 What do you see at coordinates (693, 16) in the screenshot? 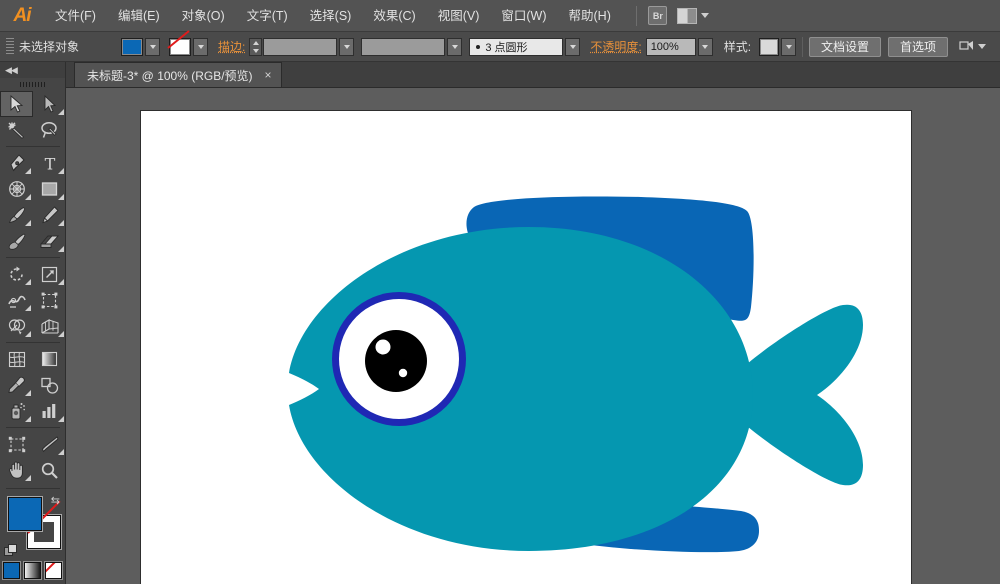
I see `arrange-documents-button` at bounding box center [693, 16].